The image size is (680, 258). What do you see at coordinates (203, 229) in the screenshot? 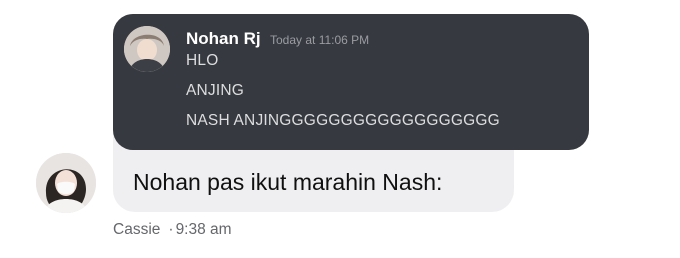
I see `message-time: 9:38 am` at bounding box center [203, 229].